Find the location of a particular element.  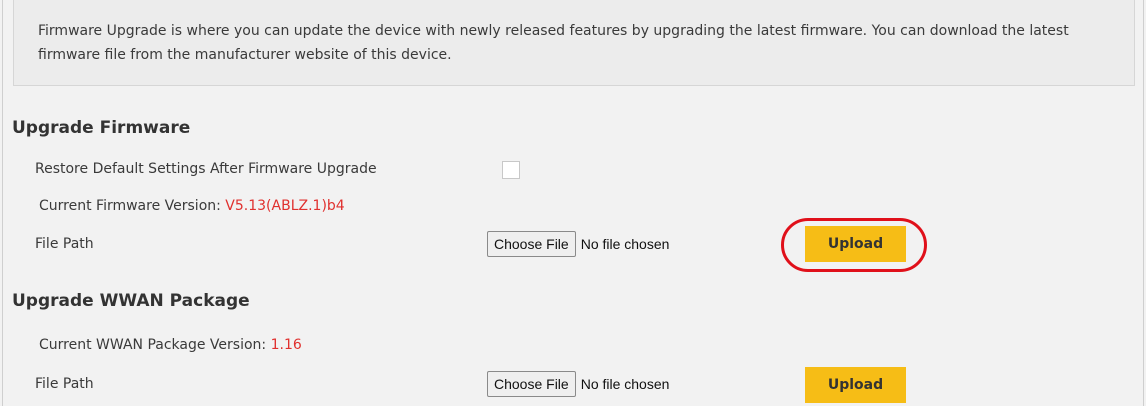

restore-defaults-checkbox is located at coordinates (511, 170).